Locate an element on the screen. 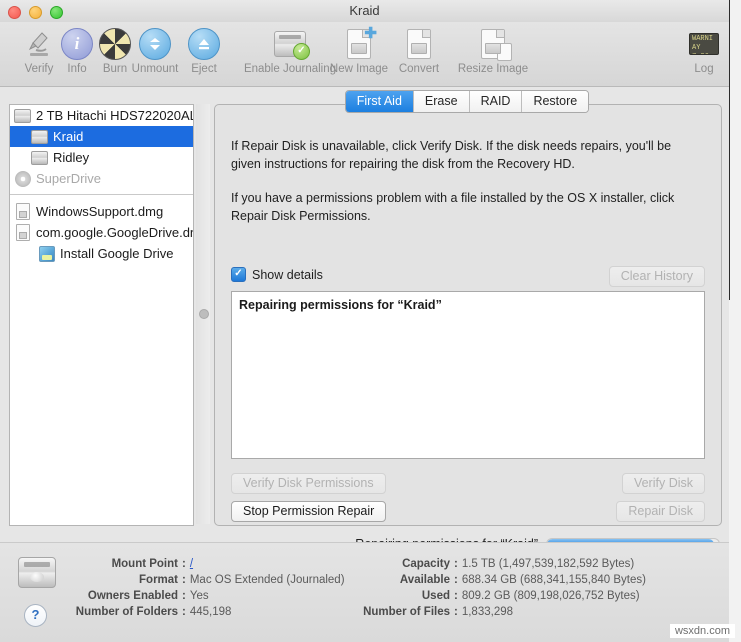 The image size is (741, 642). split-pane-handle-dot is located at coordinates (204, 314).